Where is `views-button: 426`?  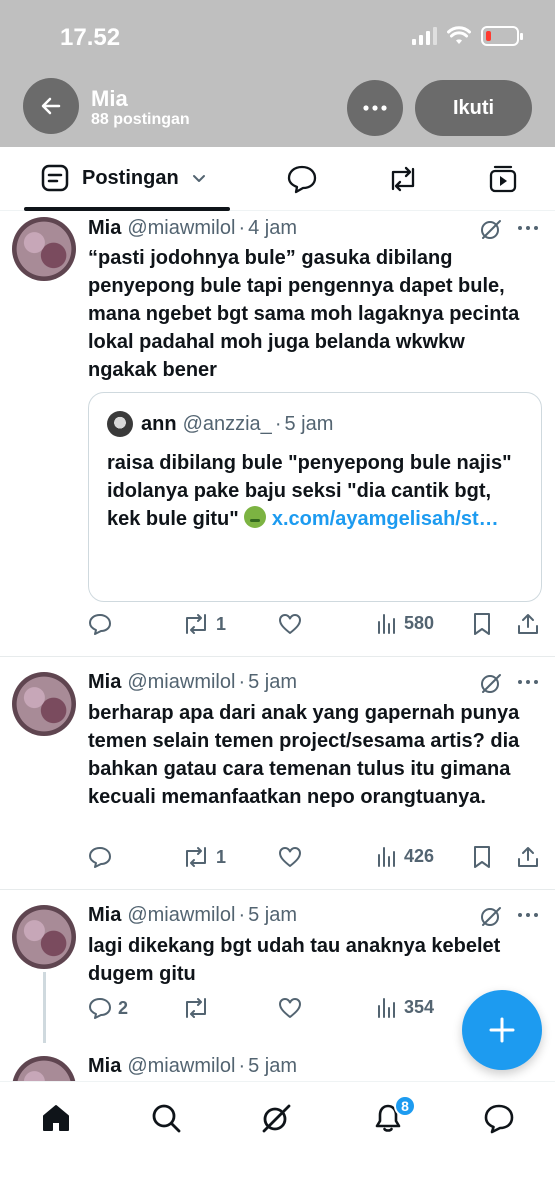 views-button: 426 is located at coordinates (405, 856).